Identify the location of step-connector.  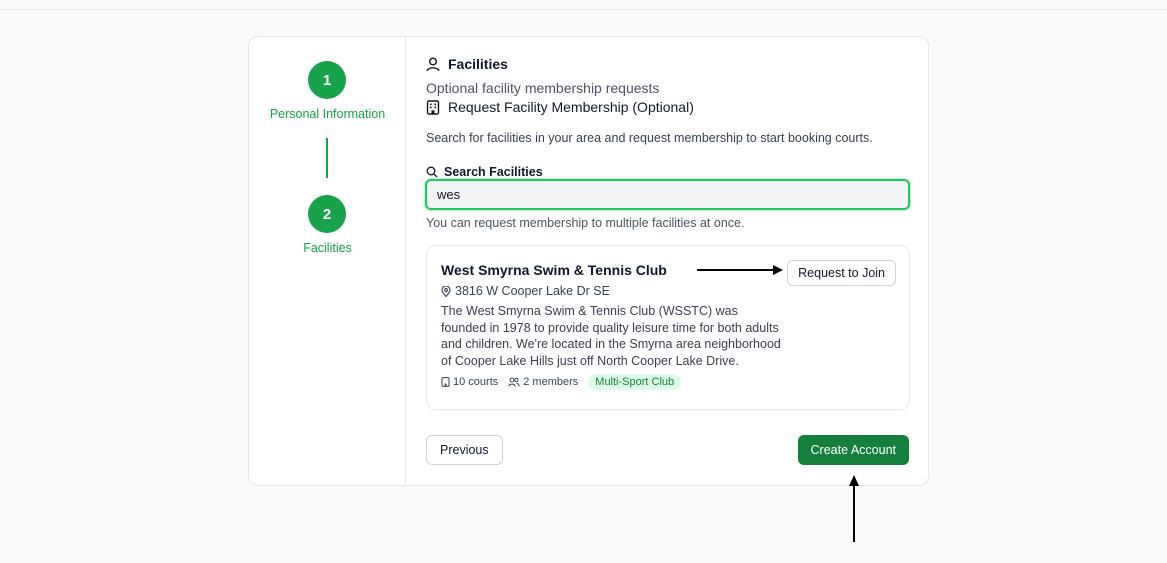
(327, 158).